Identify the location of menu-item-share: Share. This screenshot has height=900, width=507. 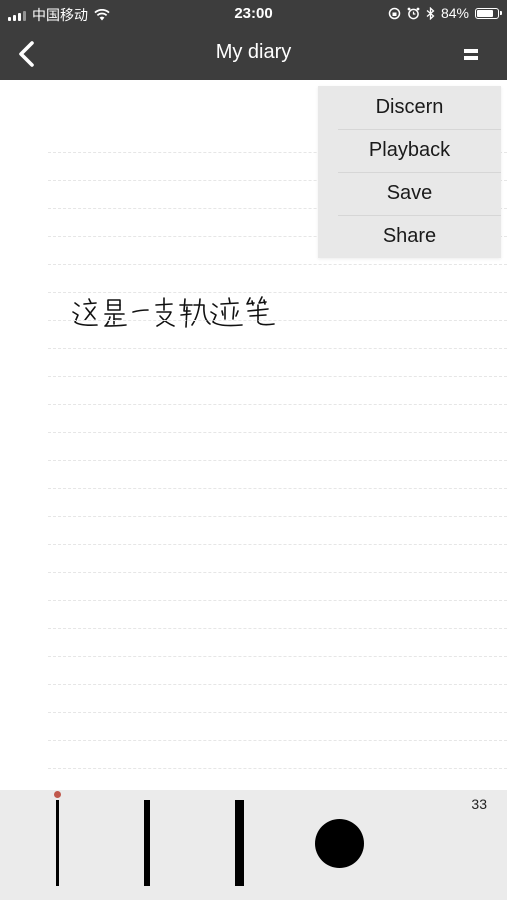
(409, 236).